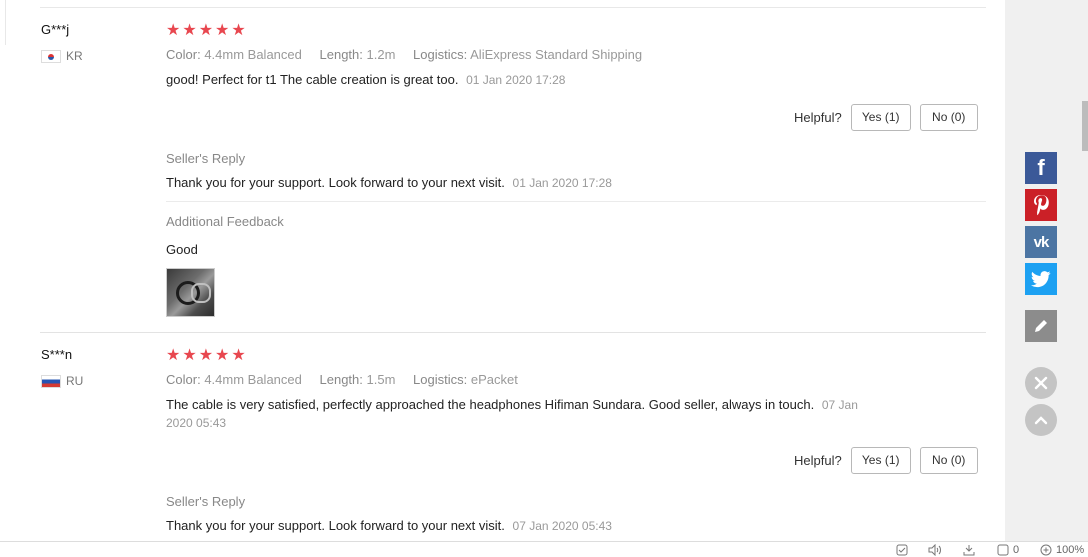 The image size is (1088, 557). What do you see at coordinates (576, 201) in the screenshot?
I see `section-divider` at bounding box center [576, 201].